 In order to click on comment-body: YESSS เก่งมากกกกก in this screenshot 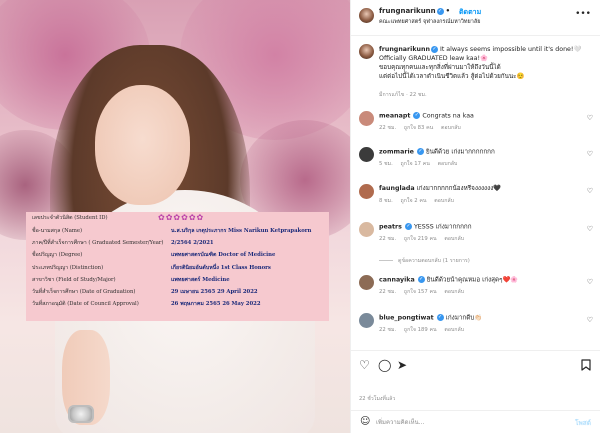, I will do `click(442, 227)`.